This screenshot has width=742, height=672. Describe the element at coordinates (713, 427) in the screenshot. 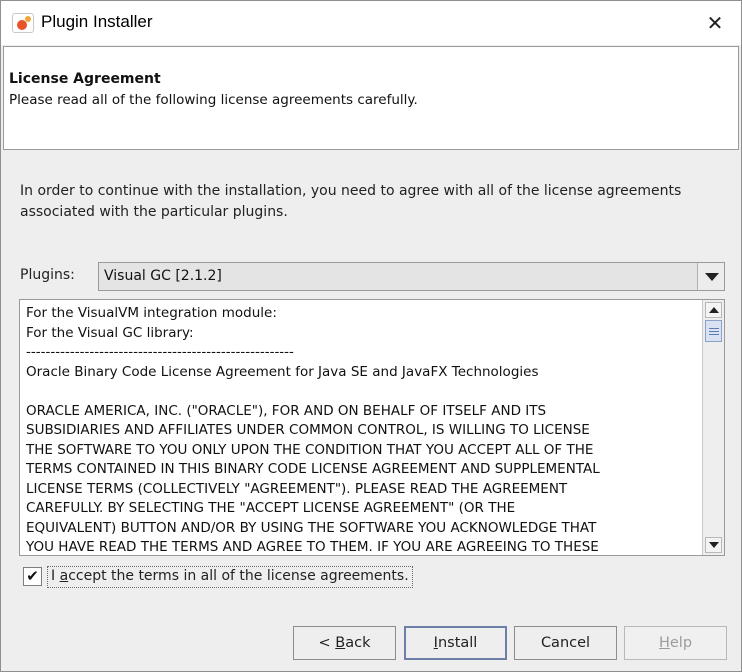

I see `vertical-scrollbar` at that location.